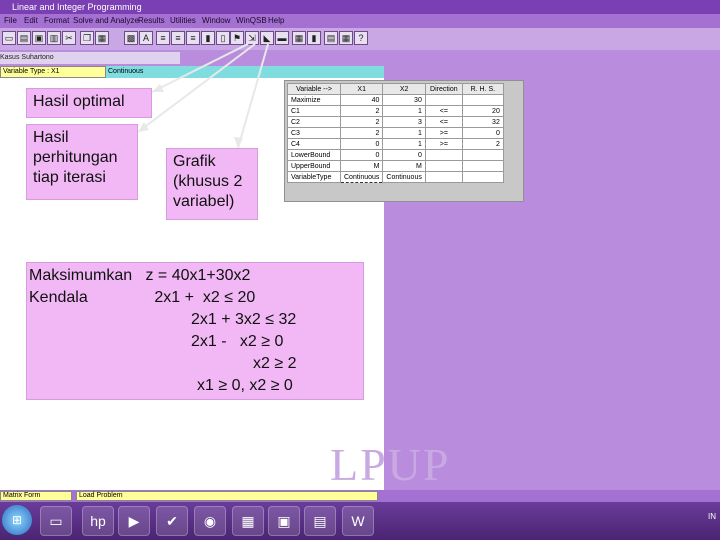 The image size is (720, 540). Describe the element at coordinates (248, 521) in the screenshot. I see `network-icon: ▦` at that location.